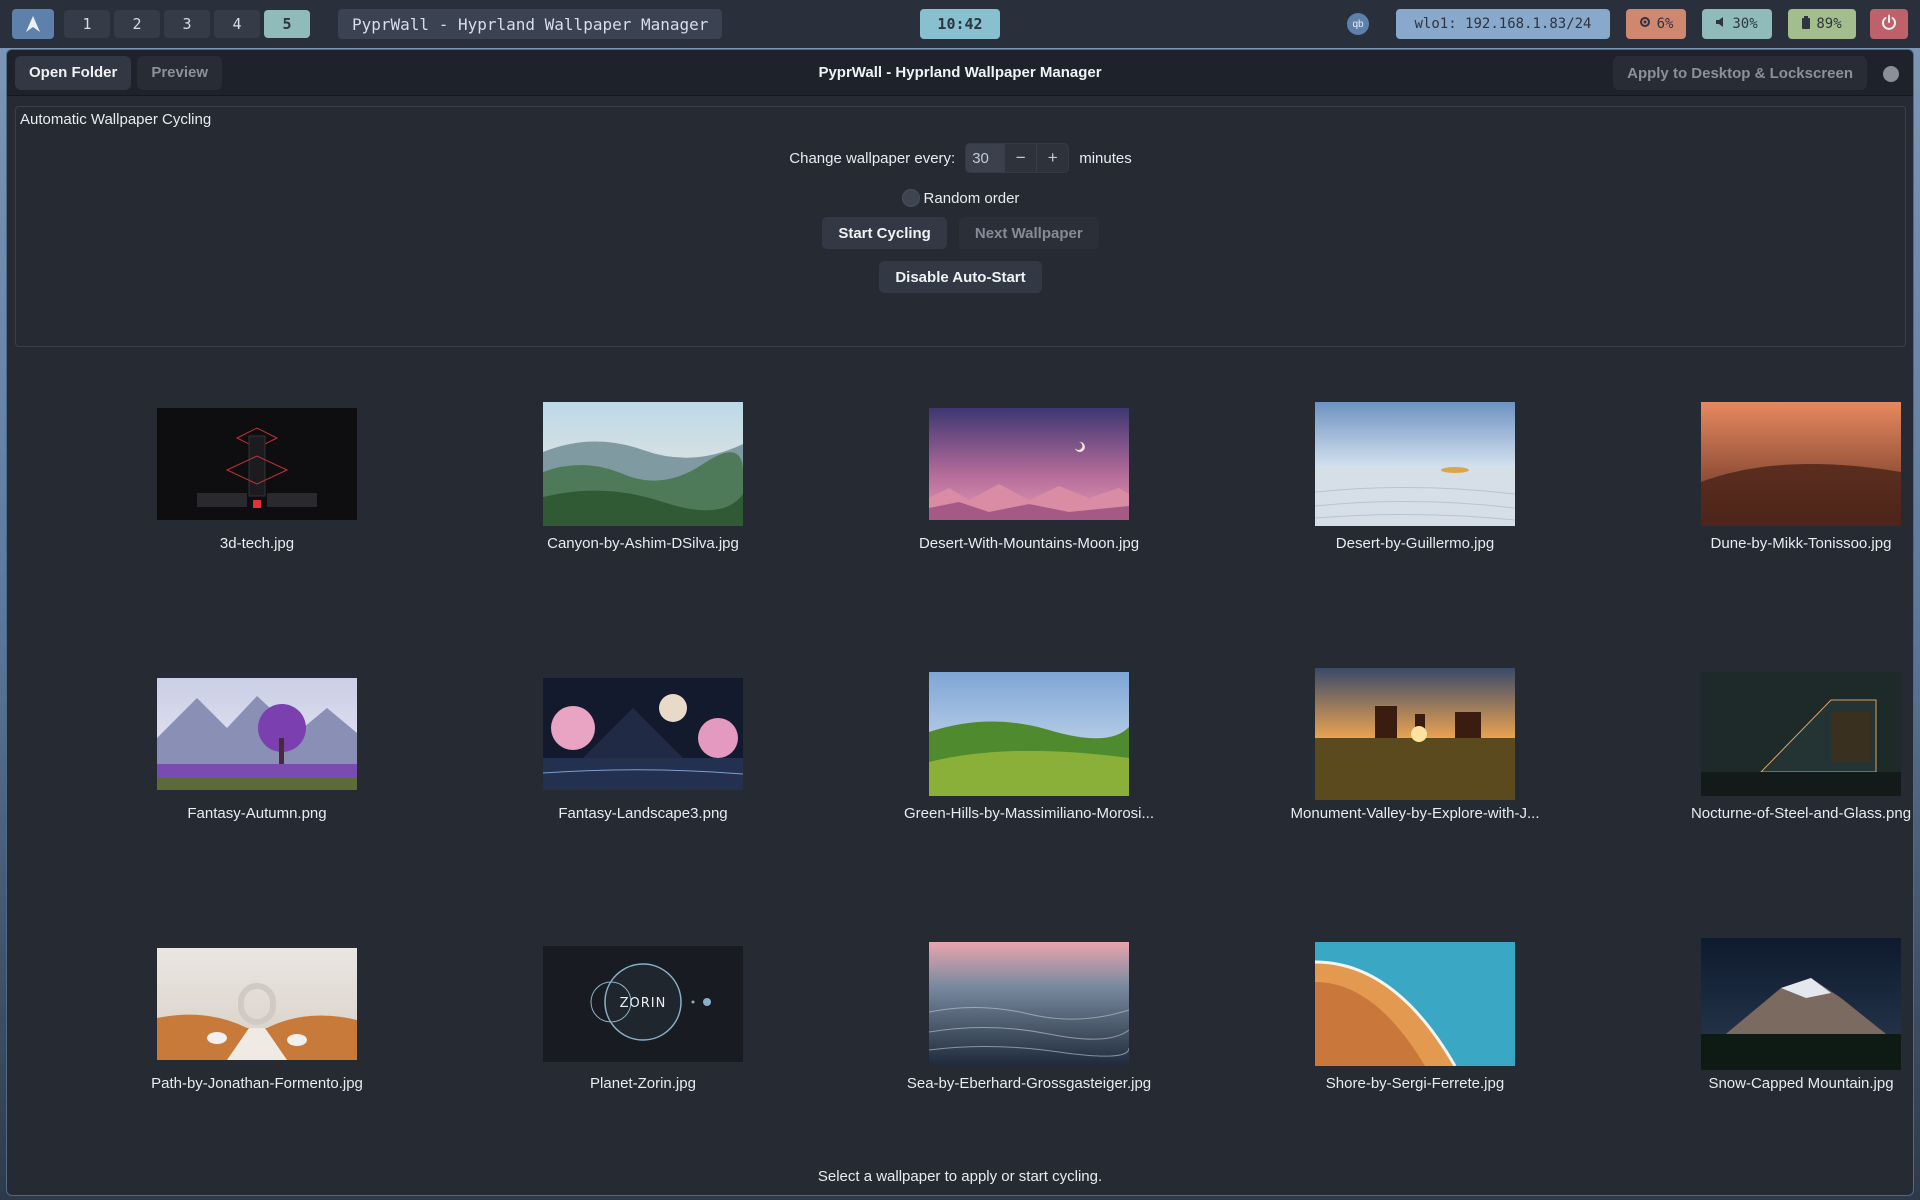 This screenshot has width=1920, height=1200. I want to click on volume-indicator: 30%, so click(1737, 24).